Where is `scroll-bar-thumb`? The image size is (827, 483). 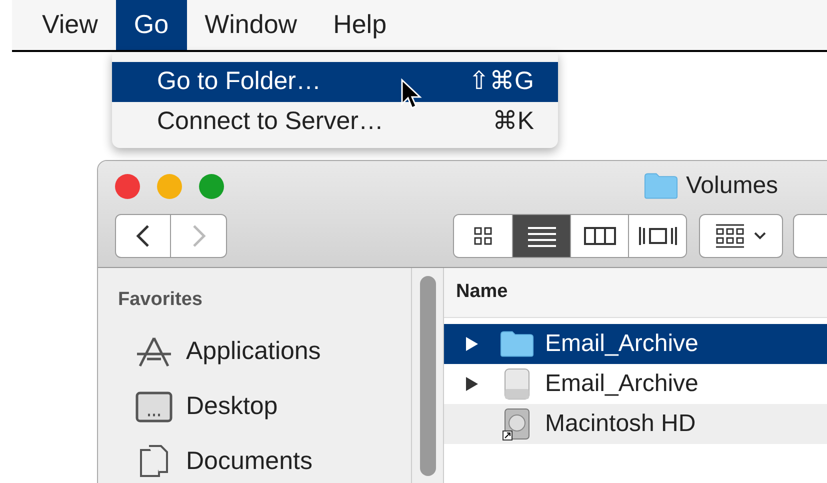
scroll-bar-thumb is located at coordinates (428, 376).